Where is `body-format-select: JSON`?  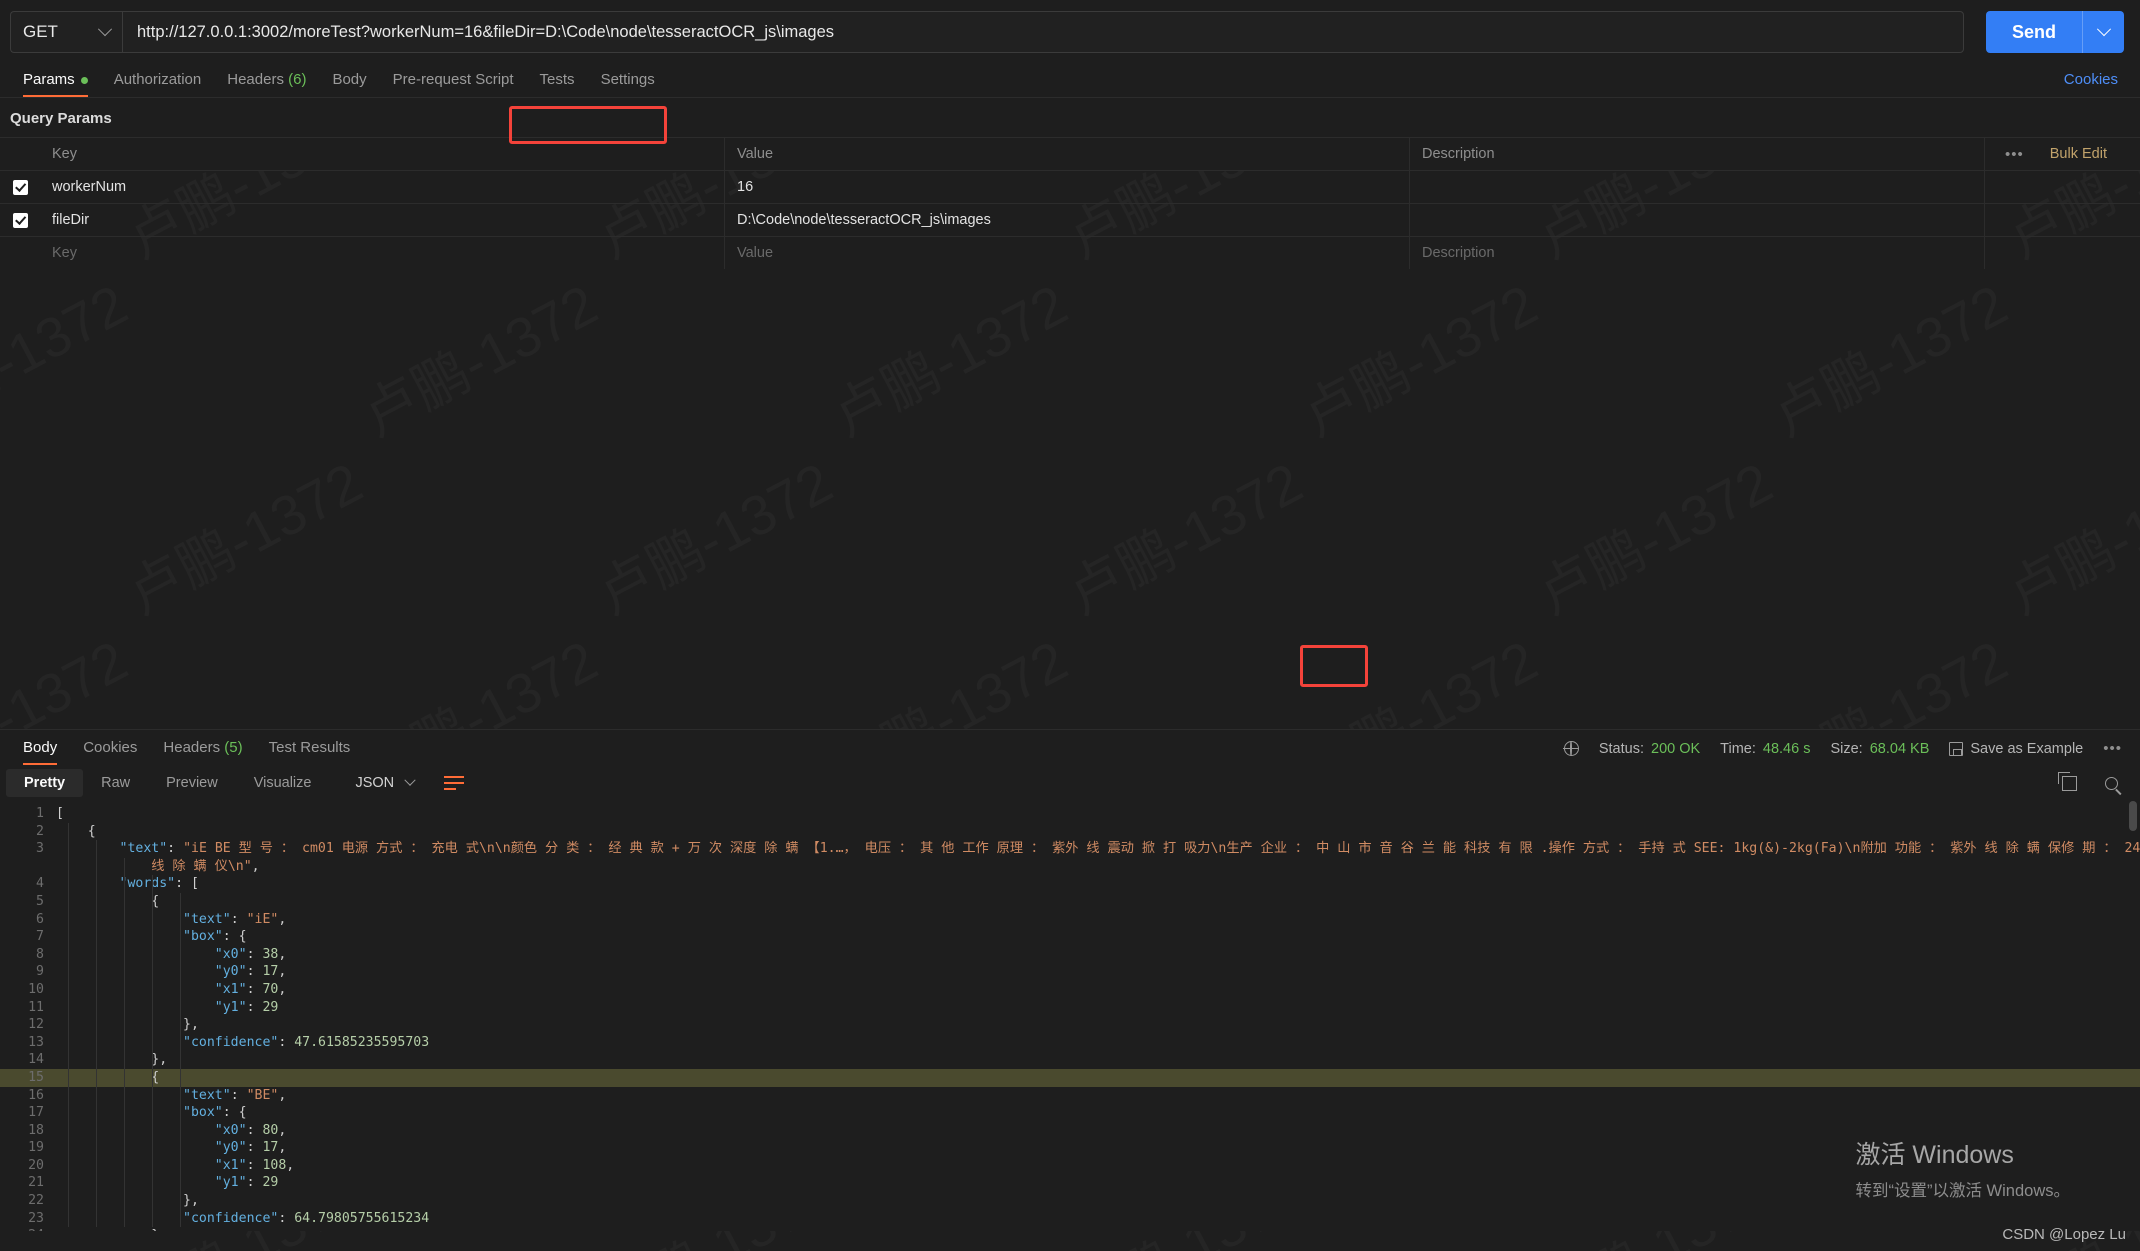 body-format-select: JSON is located at coordinates (384, 783).